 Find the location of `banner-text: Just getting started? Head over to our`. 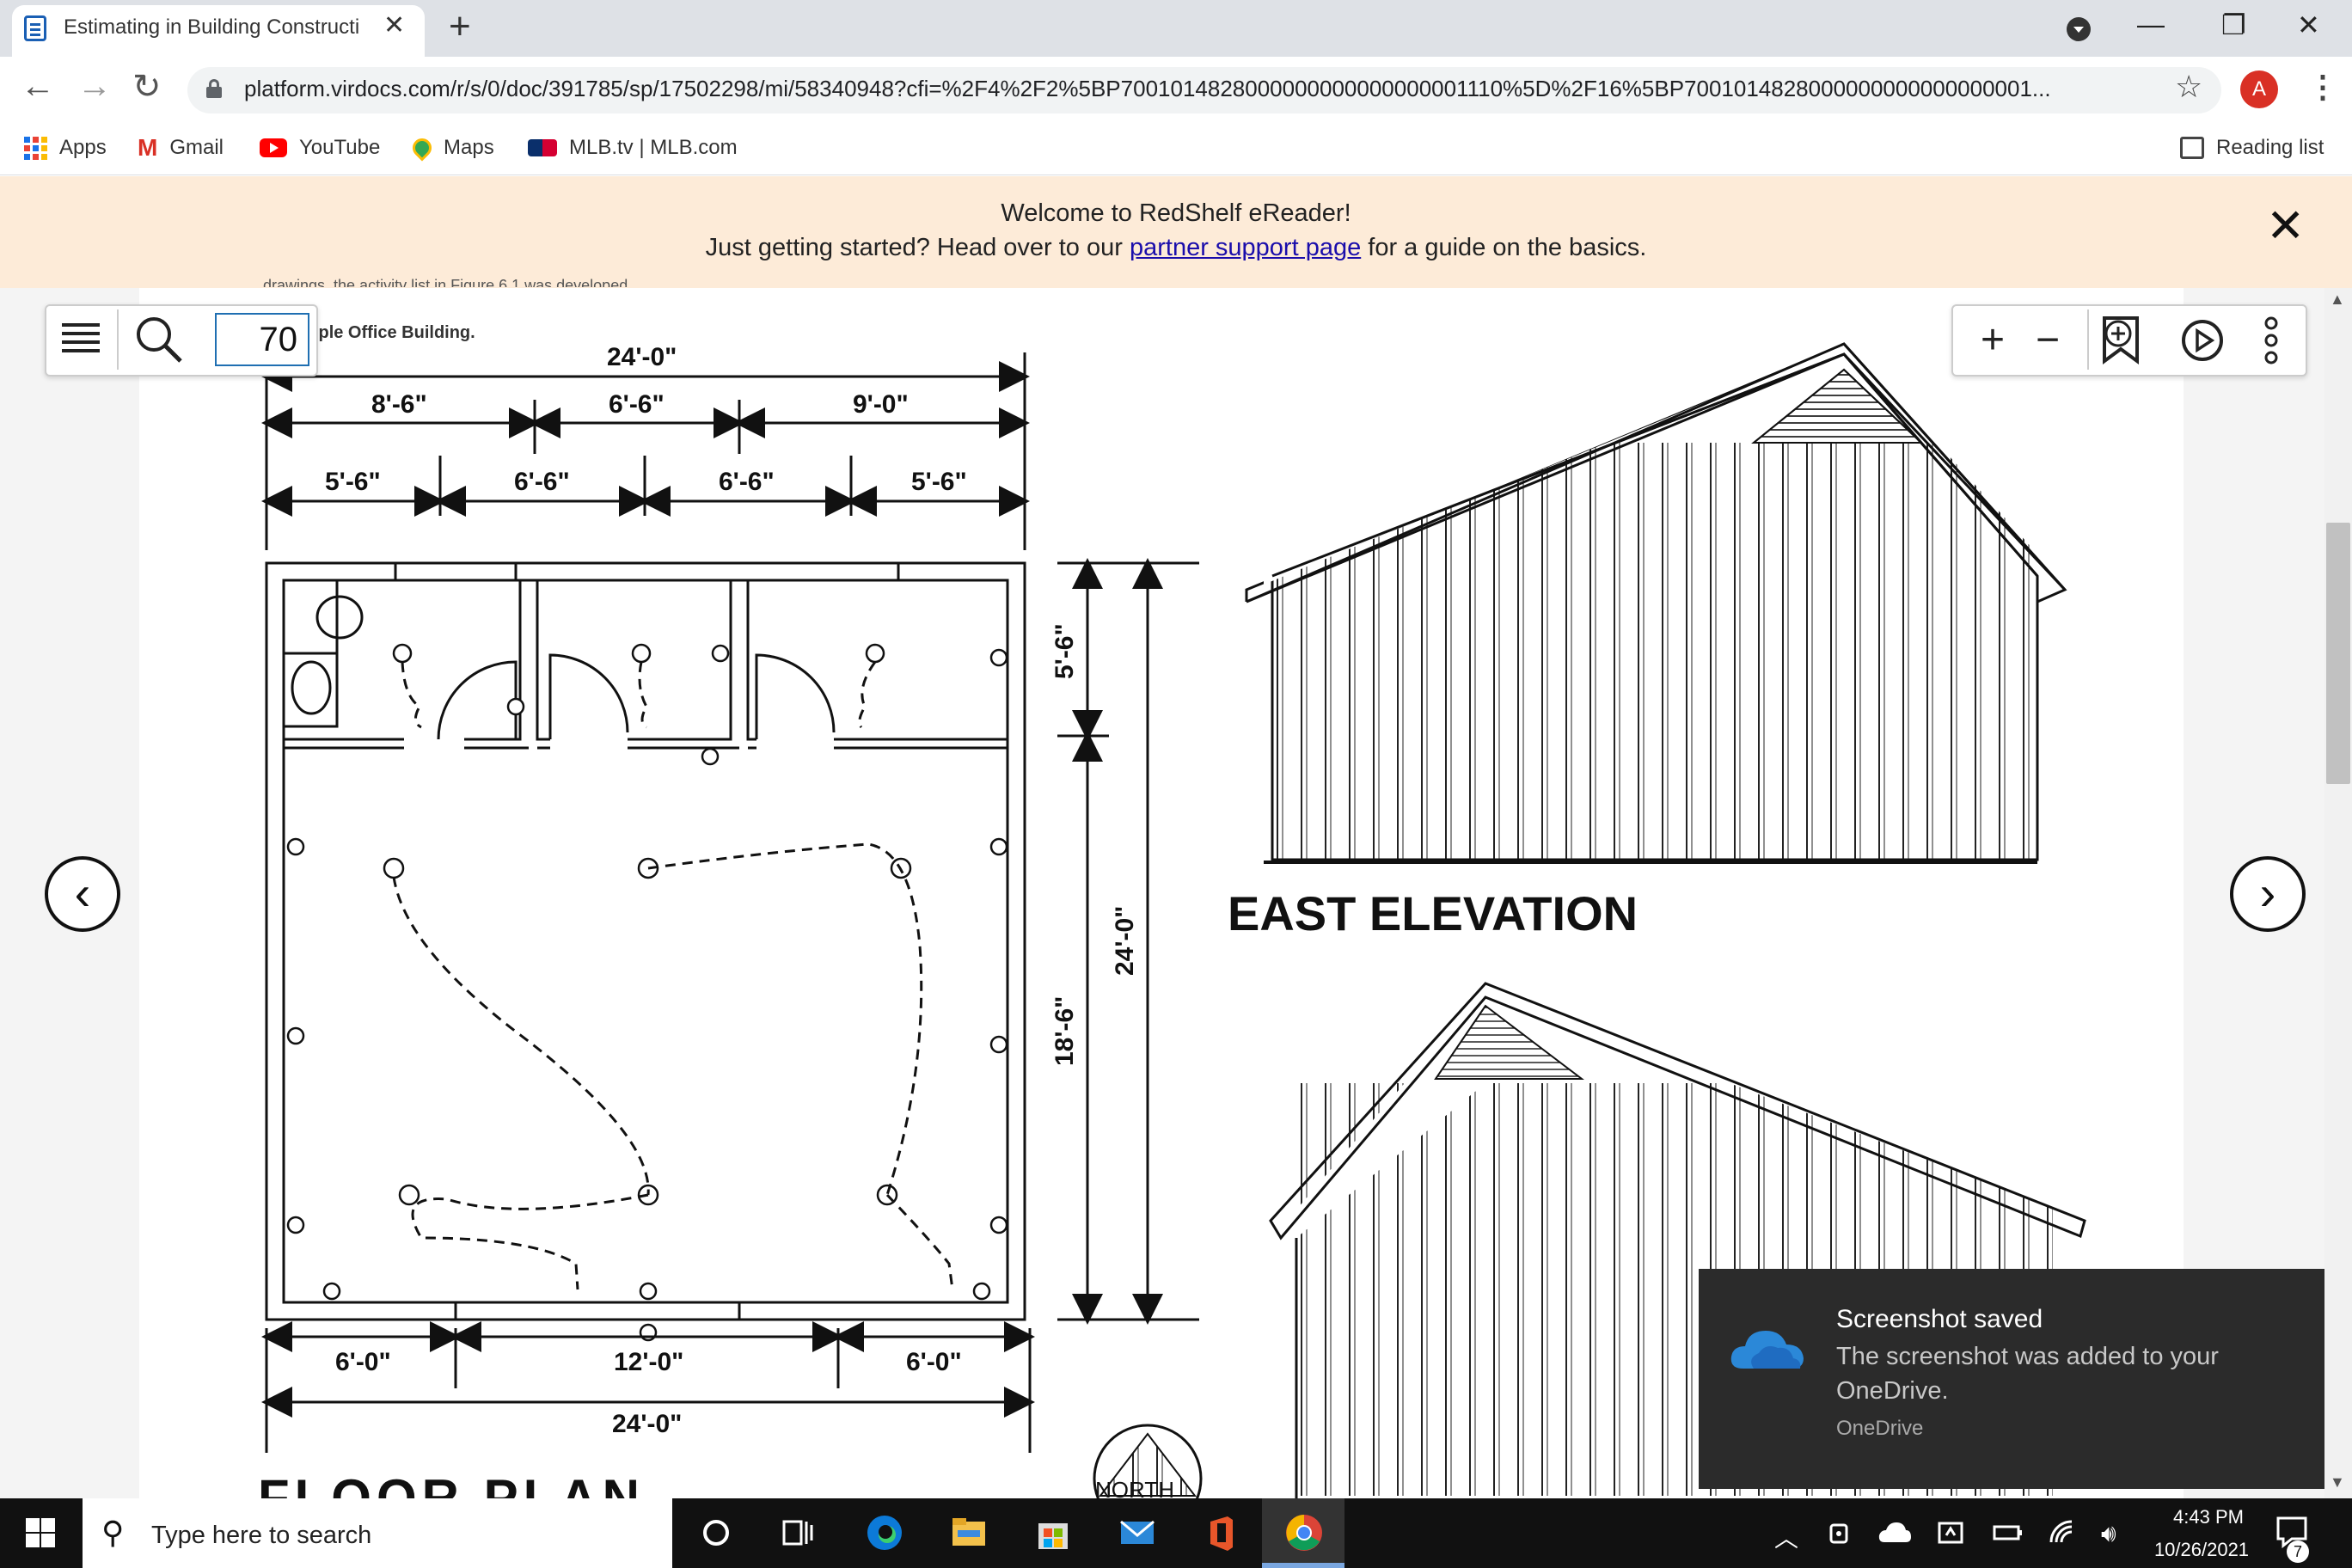

banner-text: Just getting started? Head over to our is located at coordinates (917, 247).